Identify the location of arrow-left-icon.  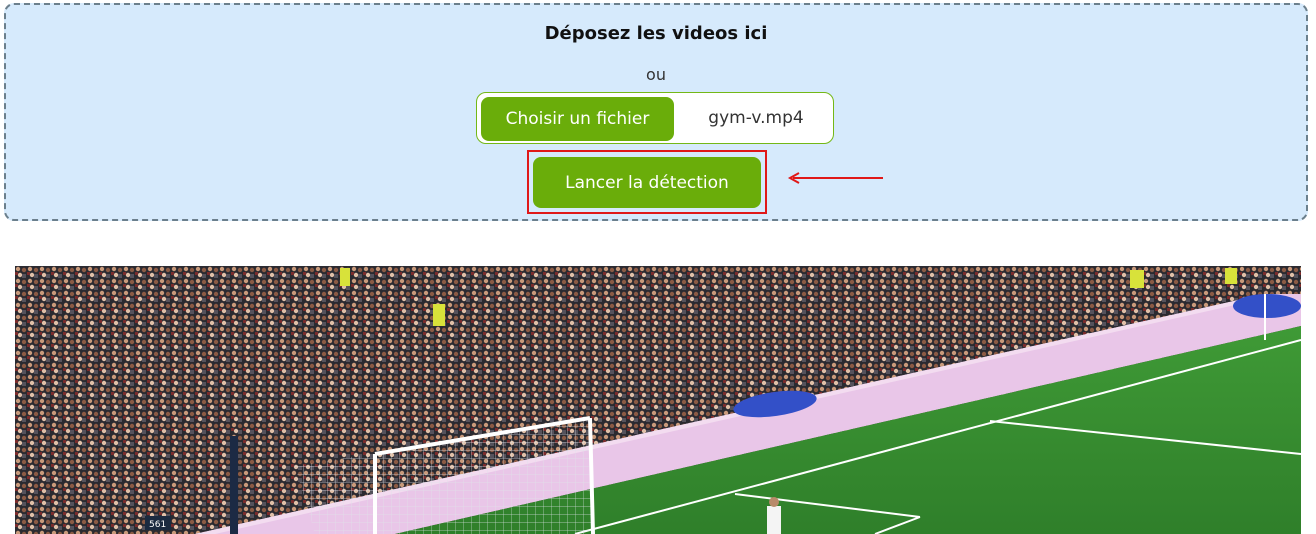
(835, 178).